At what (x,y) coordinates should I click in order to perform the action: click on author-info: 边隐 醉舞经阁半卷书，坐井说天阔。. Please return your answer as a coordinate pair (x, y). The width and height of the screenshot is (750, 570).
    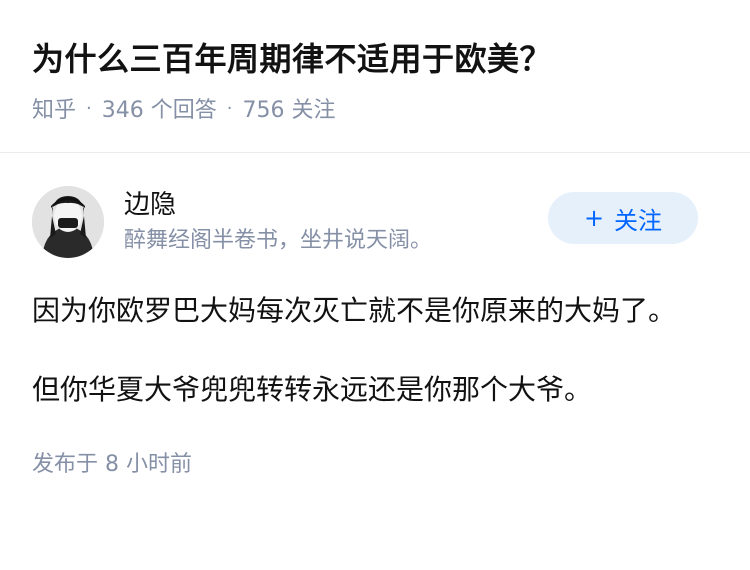
    Looking at the image, I should click on (278, 222).